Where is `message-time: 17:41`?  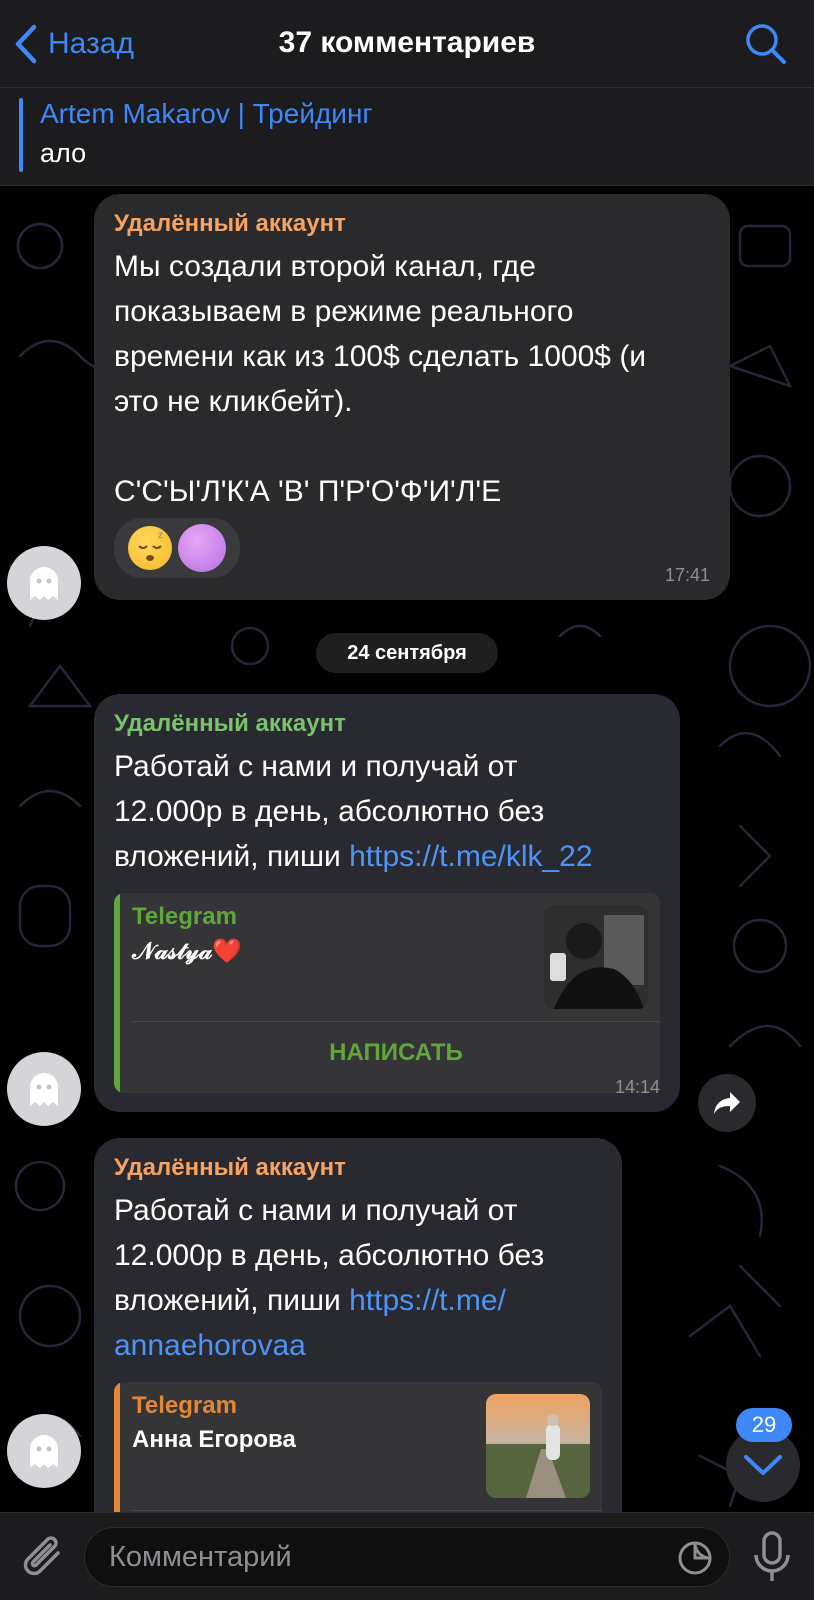 message-time: 17:41 is located at coordinates (687, 575).